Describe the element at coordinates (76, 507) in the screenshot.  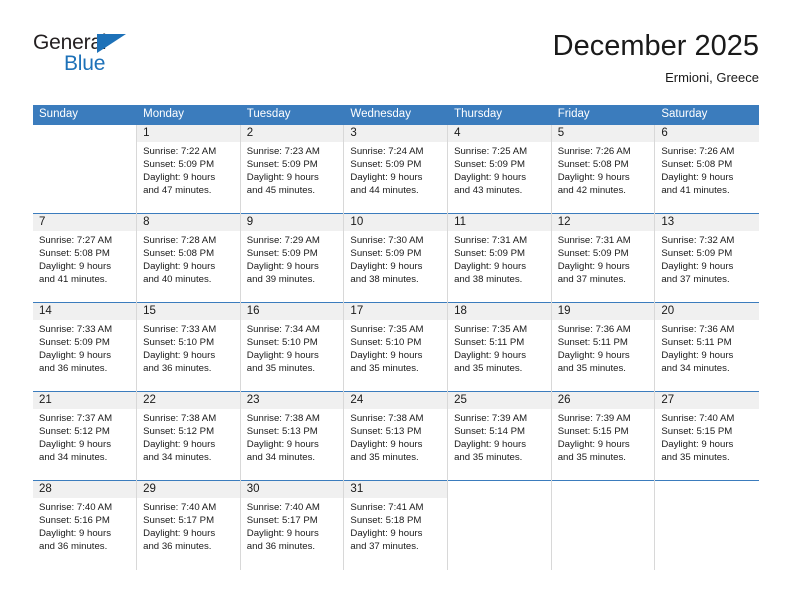
I see `sunrise-text: Sunrise: 7:40 AM` at that location.